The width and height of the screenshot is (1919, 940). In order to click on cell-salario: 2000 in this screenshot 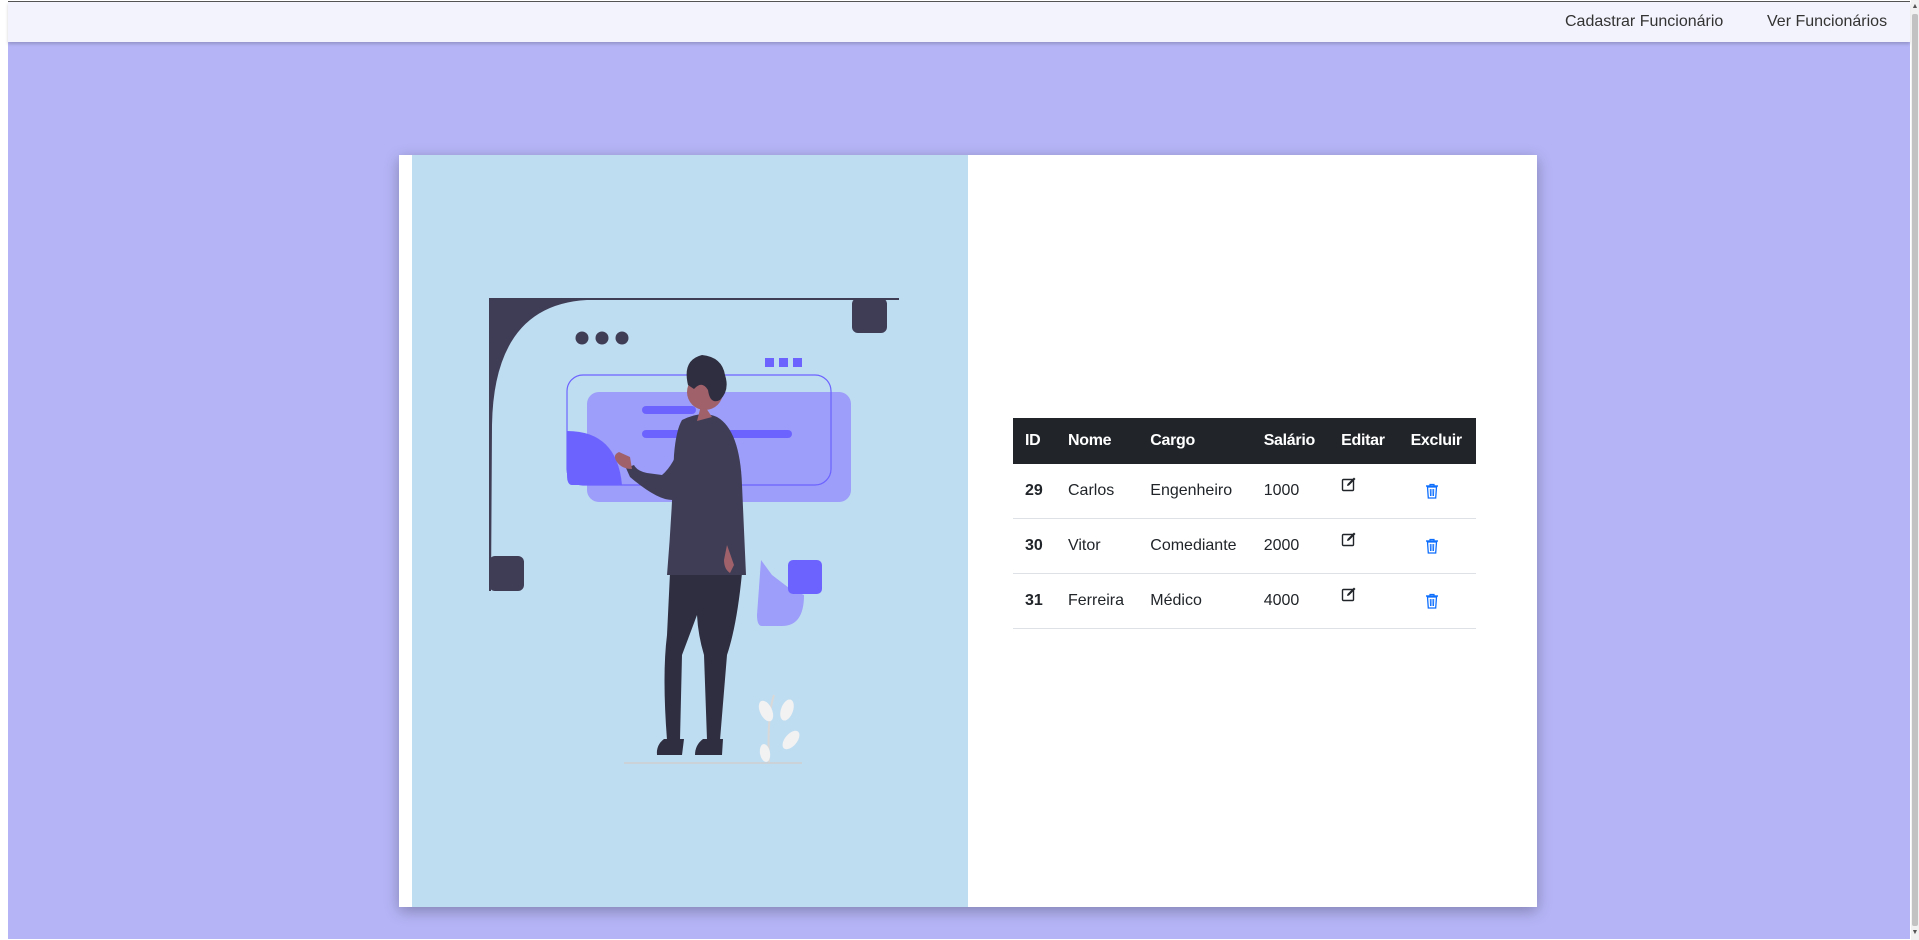, I will do `click(1290, 546)`.